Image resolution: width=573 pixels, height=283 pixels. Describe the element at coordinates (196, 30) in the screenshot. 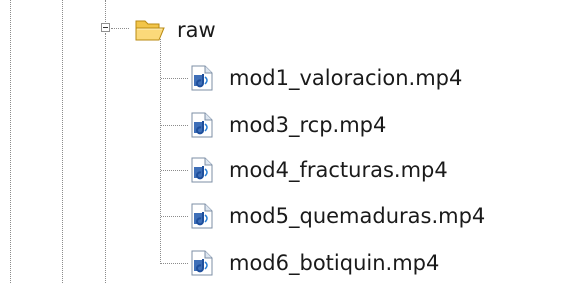

I see `folder-label: raw` at that location.